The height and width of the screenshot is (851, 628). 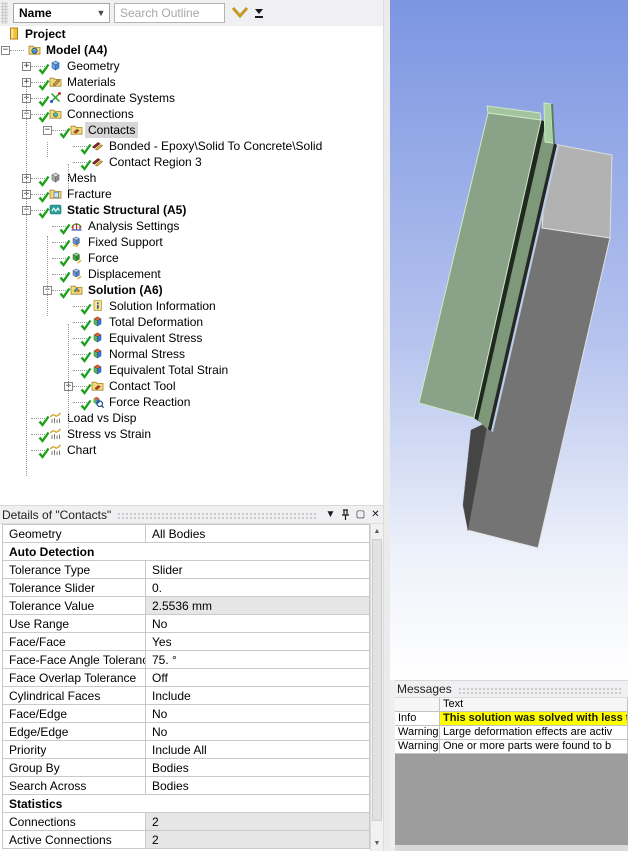 What do you see at coordinates (162, 306) in the screenshot?
I see `tree-item-label: Solution Information` at bounding box center [162, 306].